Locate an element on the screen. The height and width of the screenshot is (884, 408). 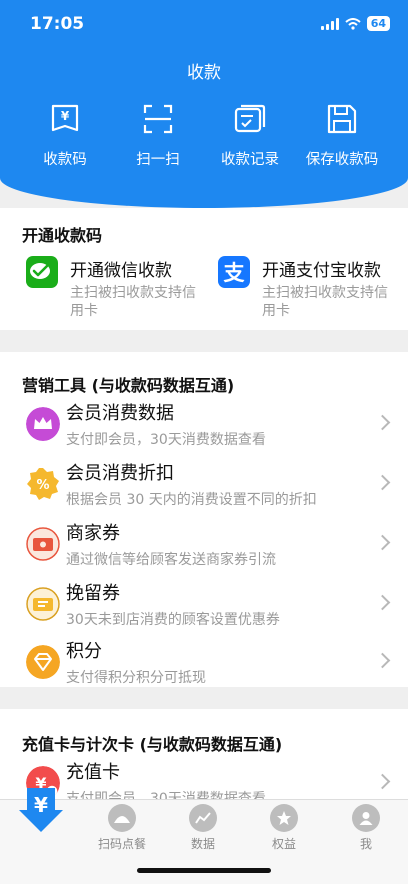
star-icon is located at coordinates (284, 818).